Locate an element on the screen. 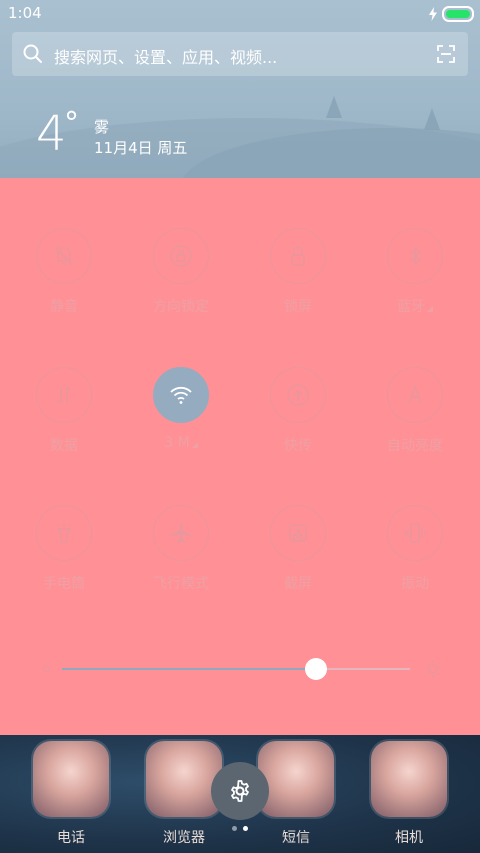  tile-bluetooth: 蓝牙 is located at coordinates (417, 288).